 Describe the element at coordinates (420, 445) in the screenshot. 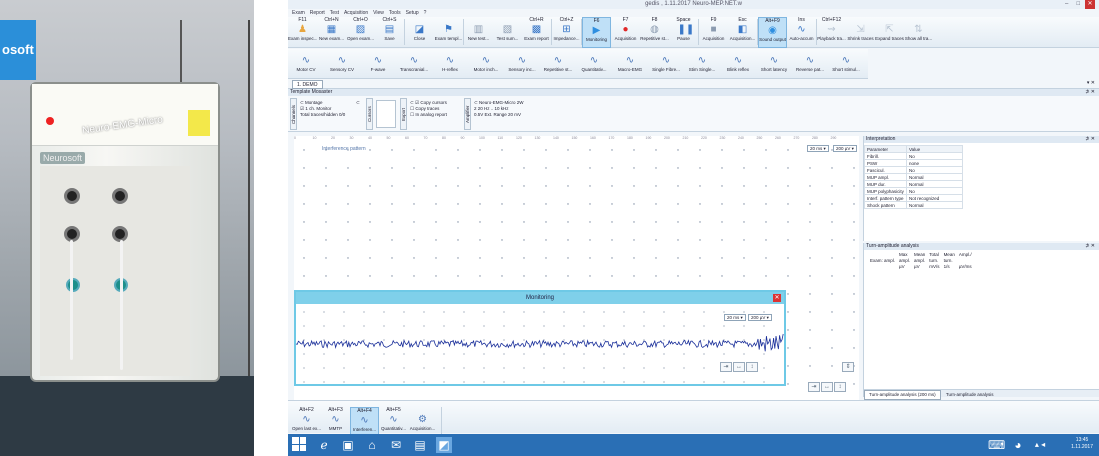

I see `folder-icon: ▤` at that location.